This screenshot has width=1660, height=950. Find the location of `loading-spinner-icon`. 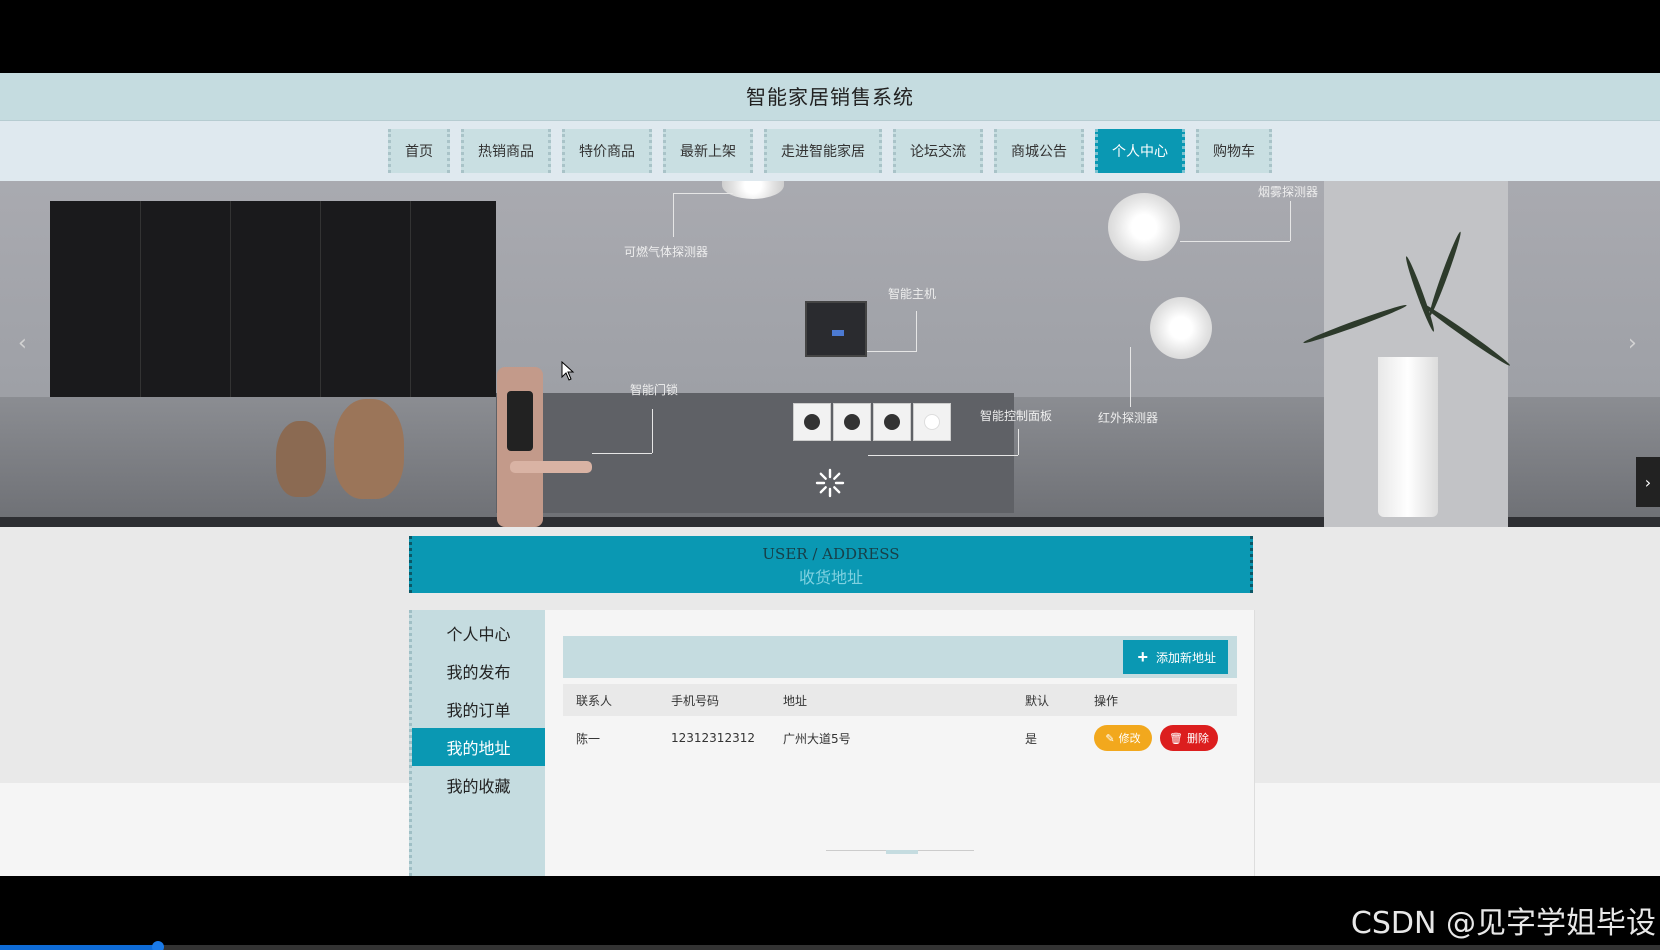

loading-spinner-icon is located at coordinates (830, 483).